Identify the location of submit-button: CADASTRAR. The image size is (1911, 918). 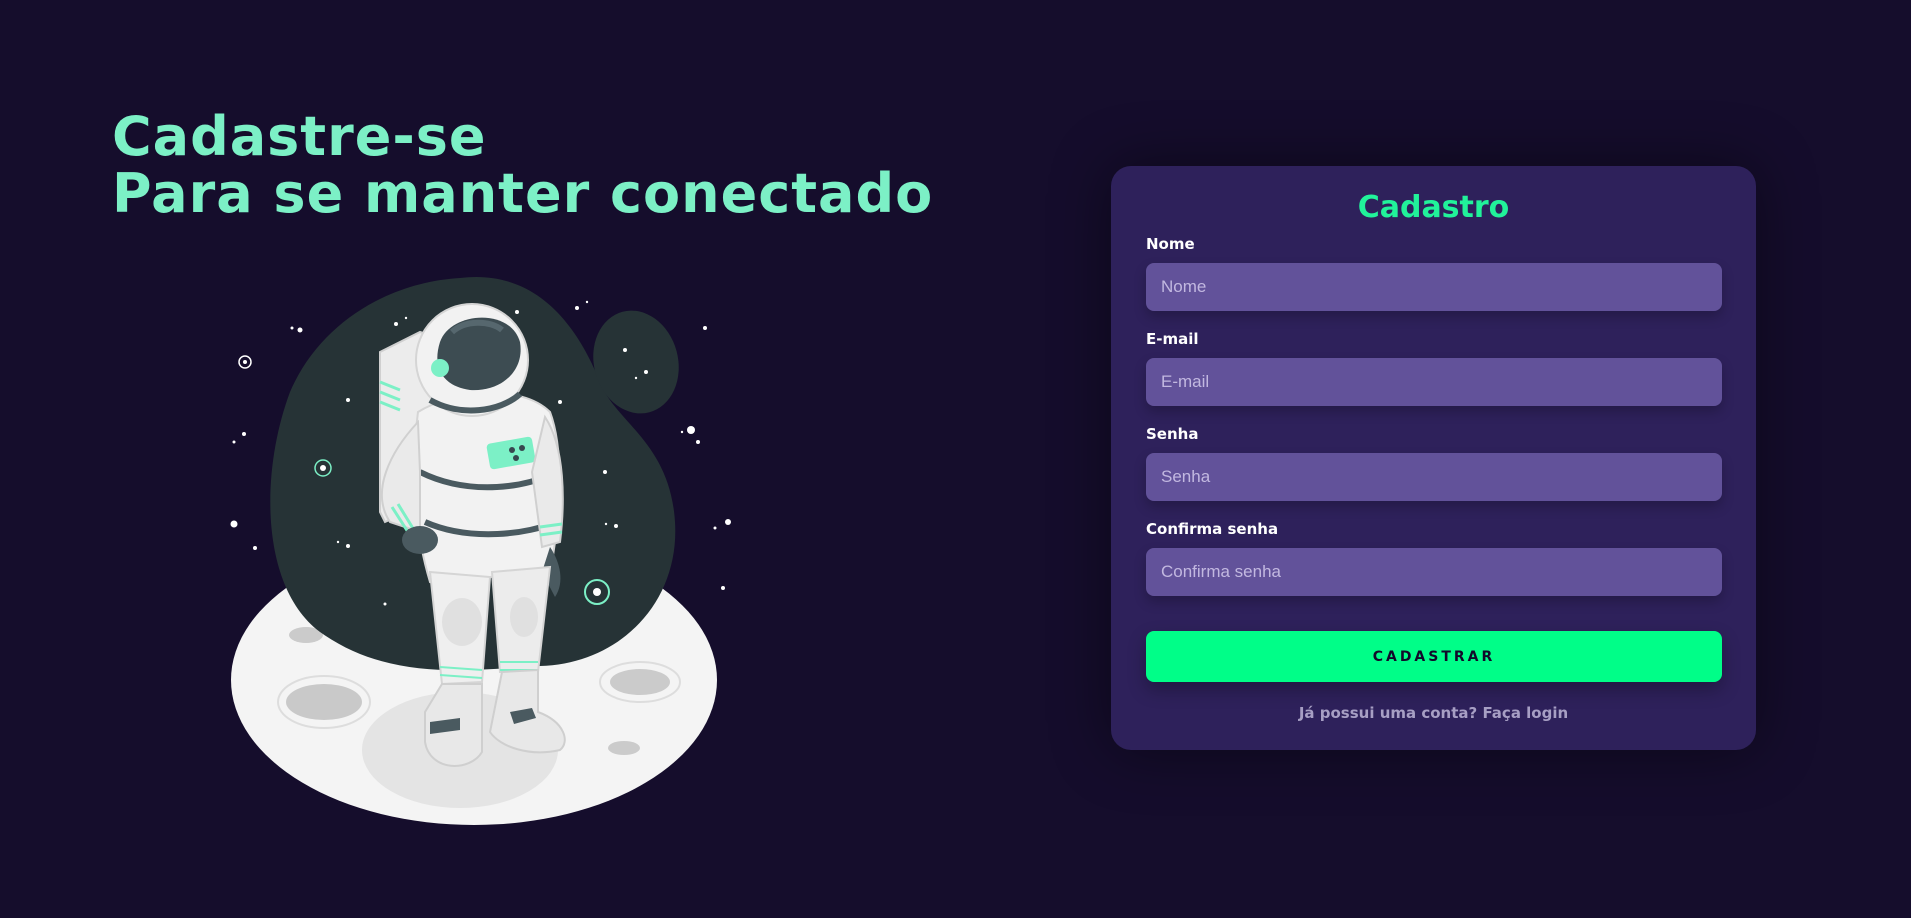
(1434, 656).